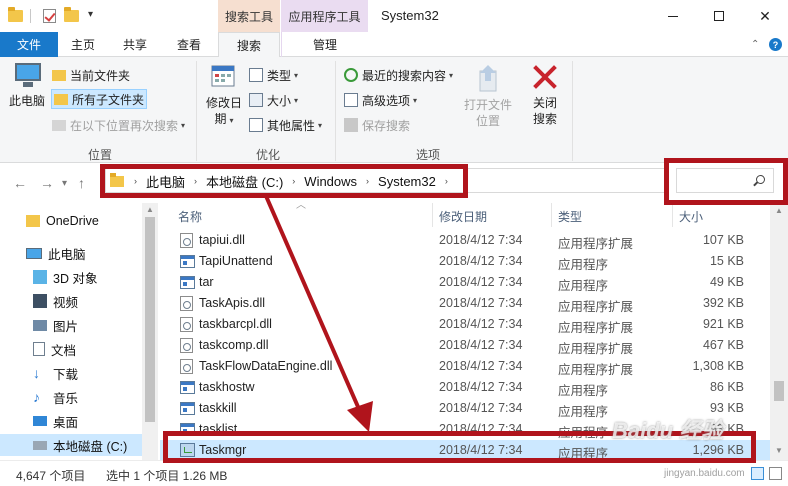 The height and width of the screenshot is (486, 788). I want to click on column-header-size: 大小, so click(691, 216).